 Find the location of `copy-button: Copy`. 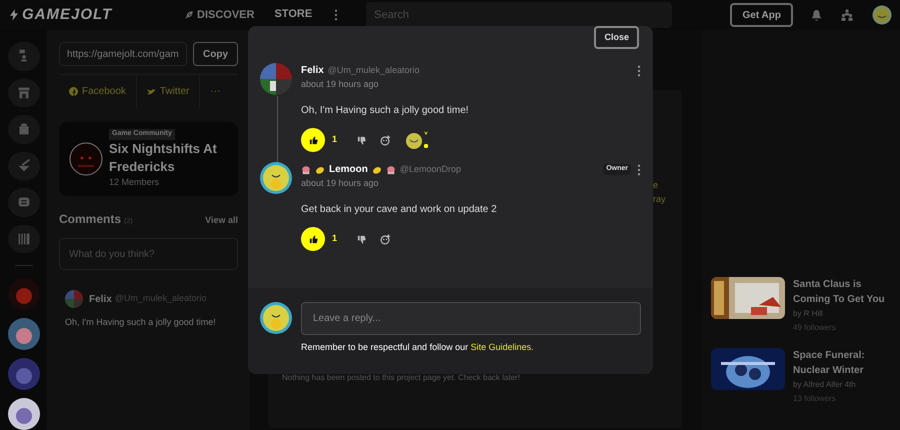

copy-button: Copy is located at coordinates (215, 54).